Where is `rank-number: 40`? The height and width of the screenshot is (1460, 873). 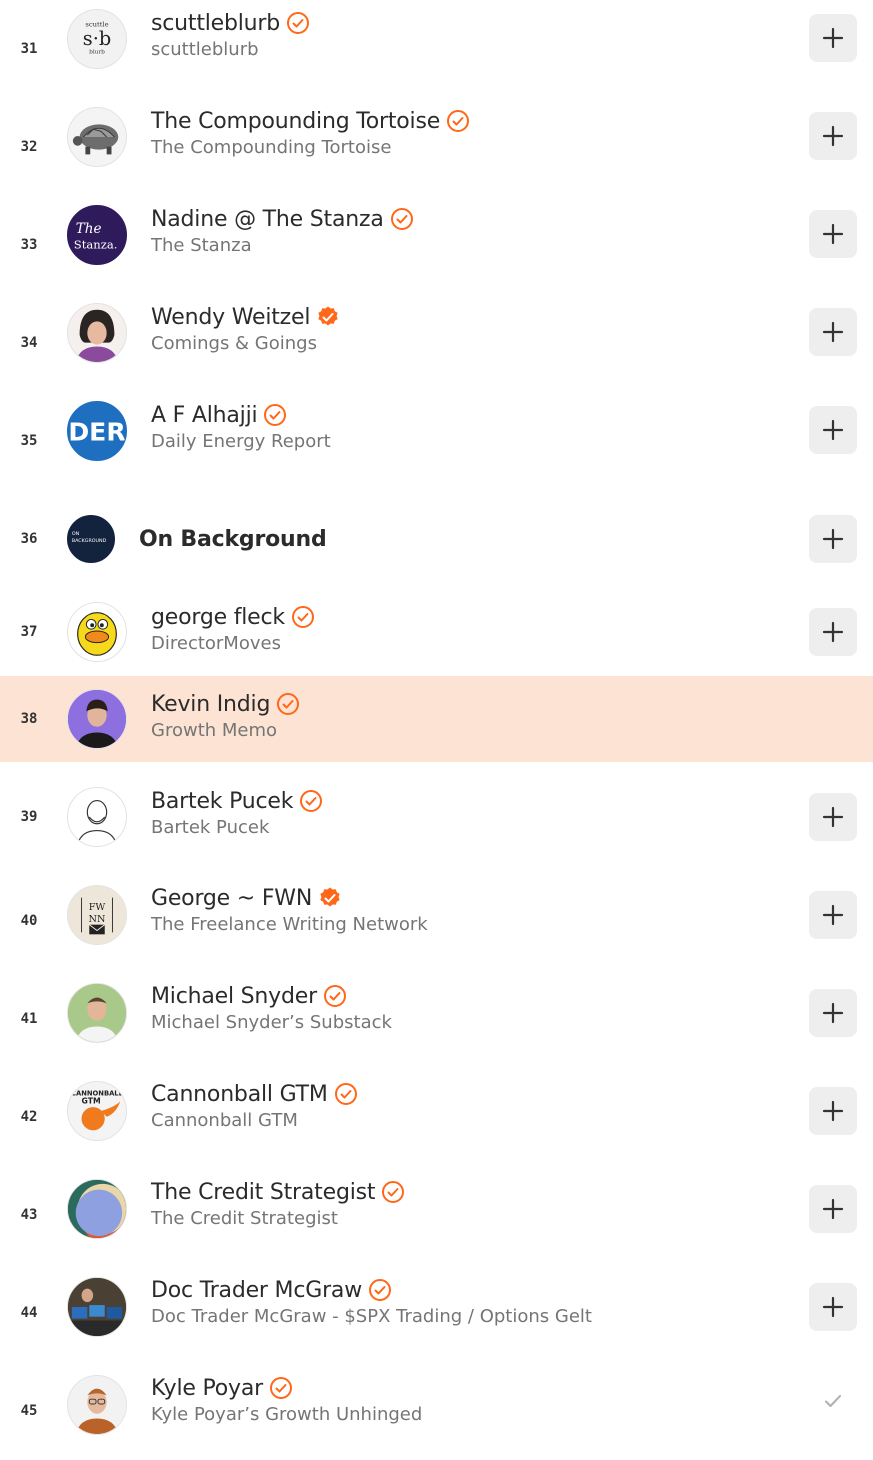
rank-number: 40 is located at coordinates (29, 921).